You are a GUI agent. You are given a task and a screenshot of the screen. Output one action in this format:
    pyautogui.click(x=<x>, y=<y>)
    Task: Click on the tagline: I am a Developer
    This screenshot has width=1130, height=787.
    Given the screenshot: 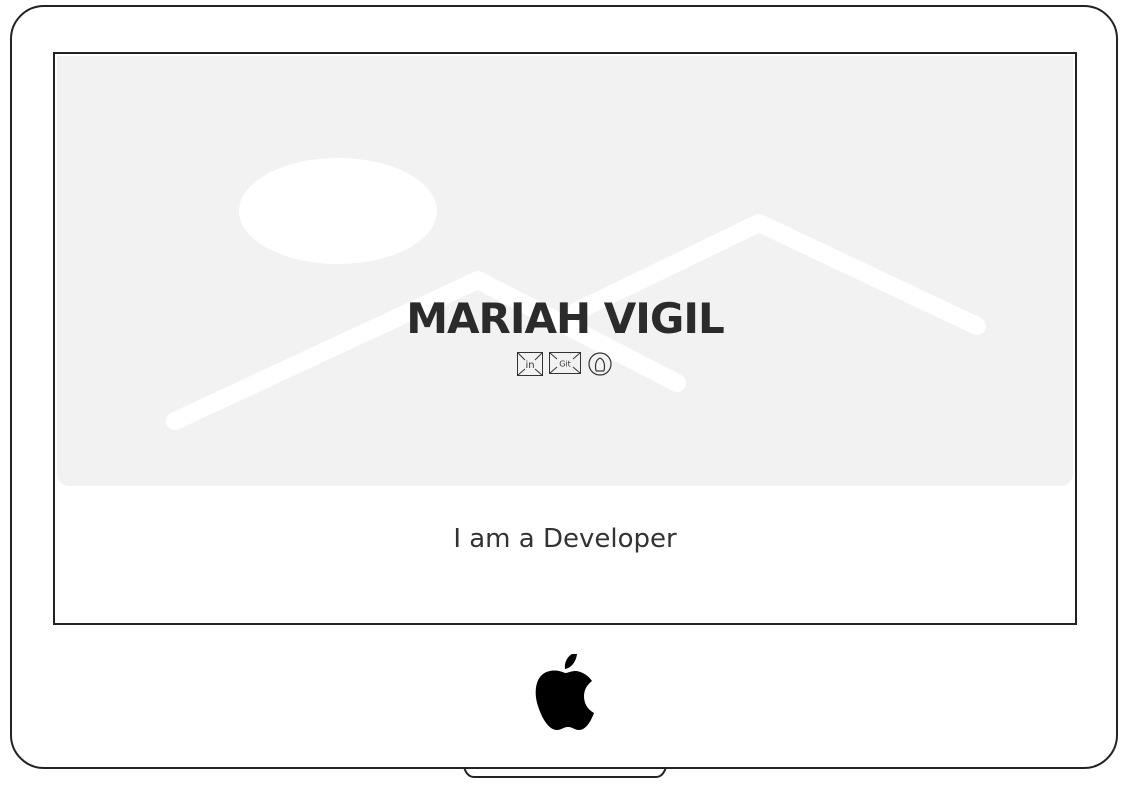 What is the action you would take?
    pyautogui.click(x=565, y=539)
    